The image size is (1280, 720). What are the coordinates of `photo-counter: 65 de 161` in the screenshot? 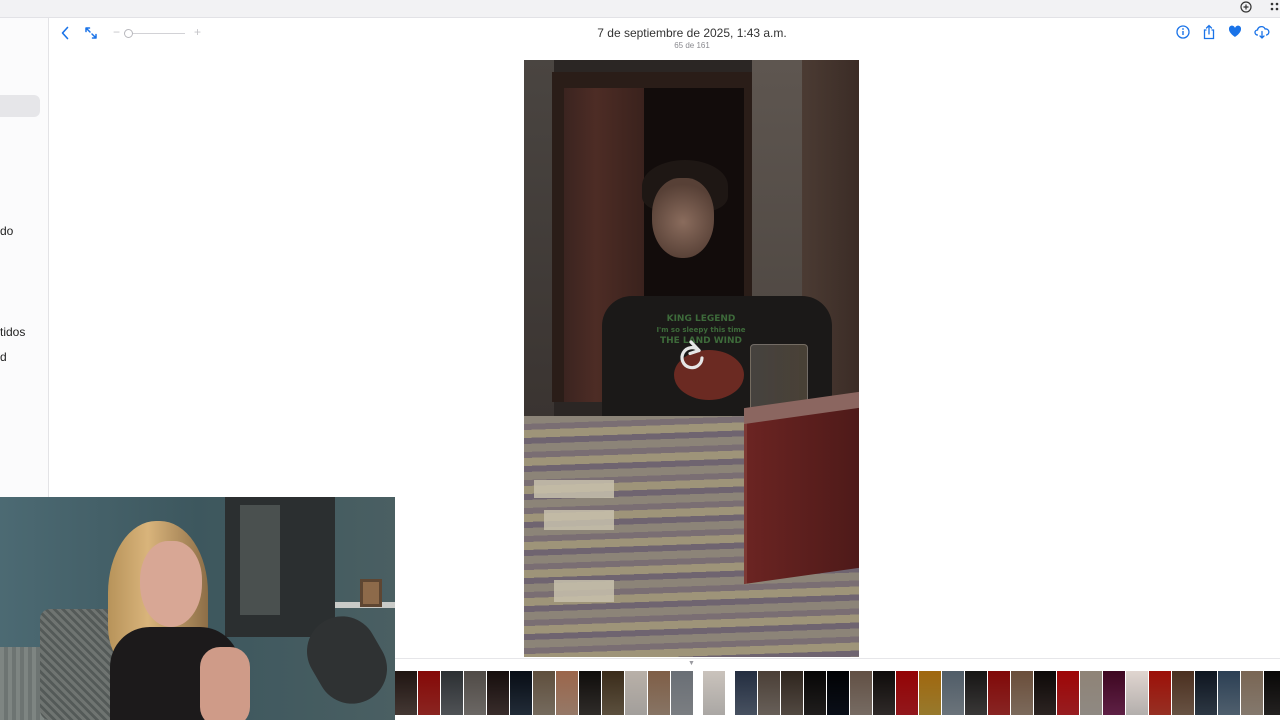 It's located at (692, 45).